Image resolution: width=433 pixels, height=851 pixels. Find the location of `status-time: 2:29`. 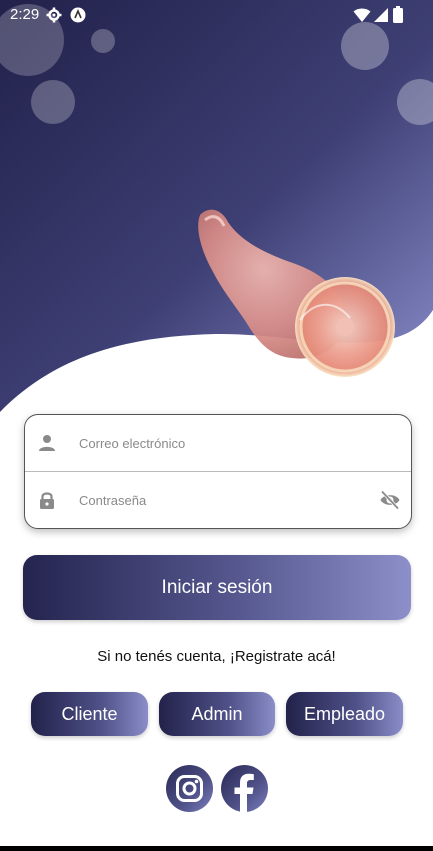

status-time: 2:29 is located at coordinates (25, 14).